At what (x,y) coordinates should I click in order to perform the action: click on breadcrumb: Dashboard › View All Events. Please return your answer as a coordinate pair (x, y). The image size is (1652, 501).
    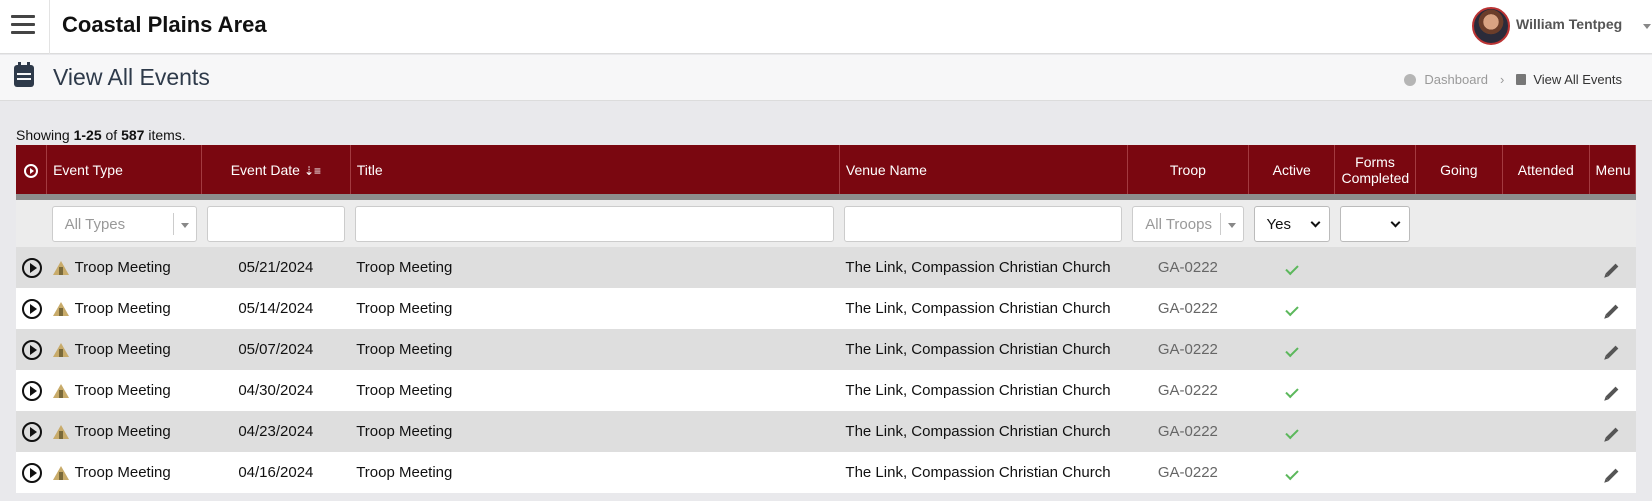
    Looking at the image, I should click on (1513, 79).